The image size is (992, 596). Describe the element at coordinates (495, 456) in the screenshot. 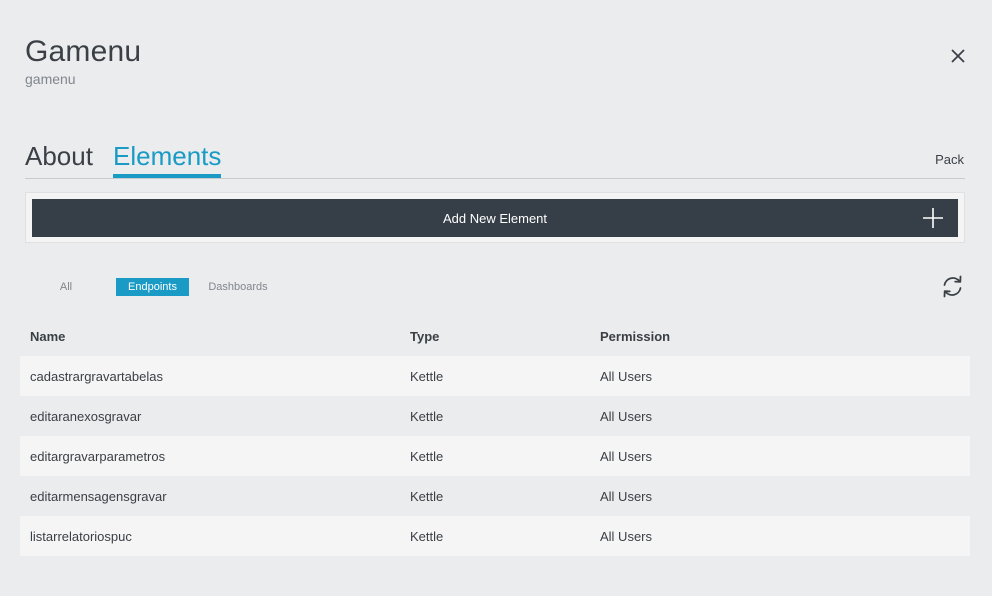

I see `table-row: editargravarparametros Kettle All Users` at that location.